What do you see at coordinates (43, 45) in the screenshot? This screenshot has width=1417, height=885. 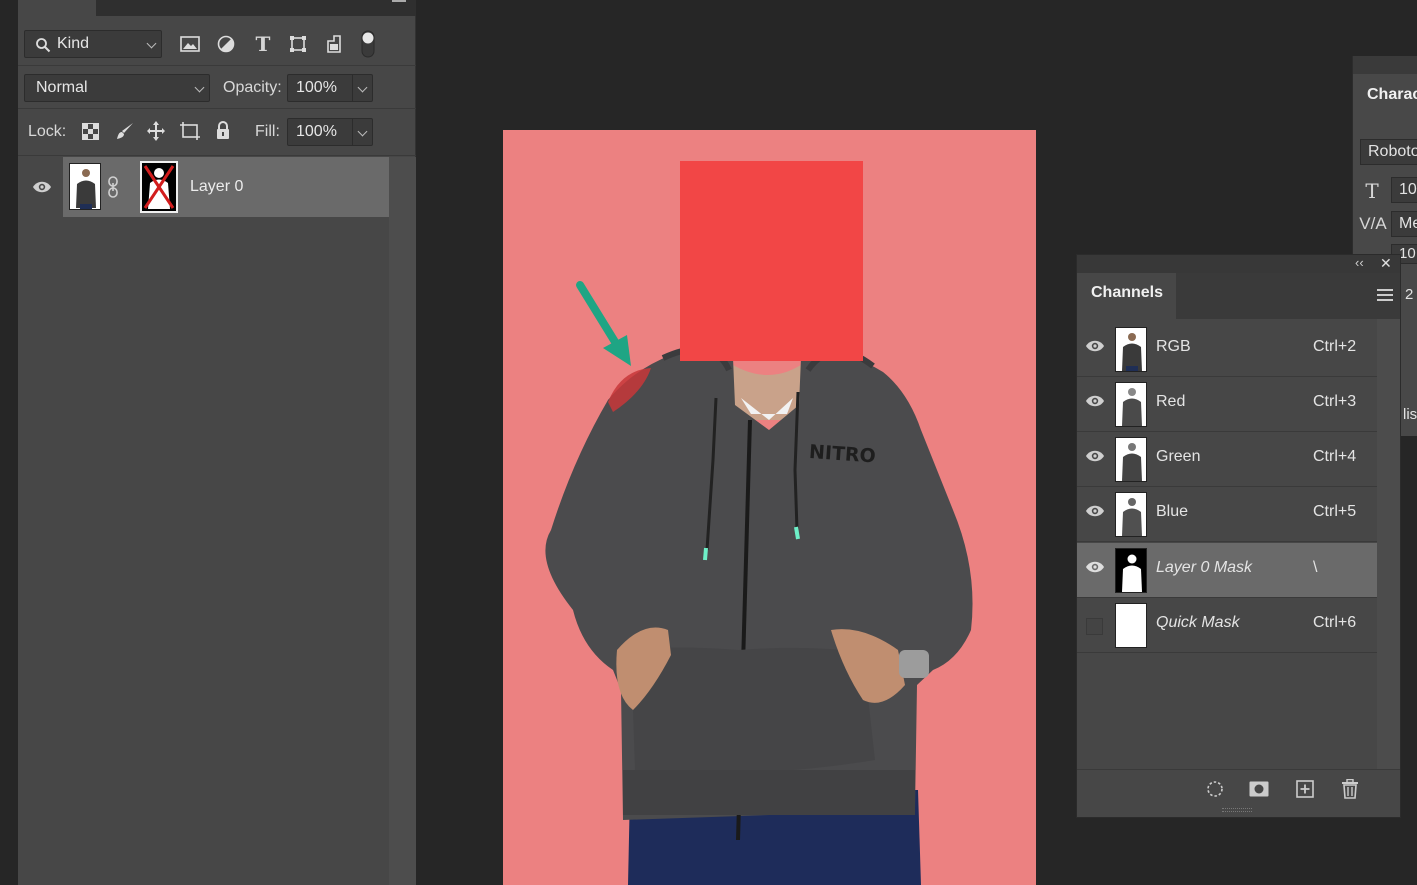 I see `search-icon` at bounding box center [43, 45].